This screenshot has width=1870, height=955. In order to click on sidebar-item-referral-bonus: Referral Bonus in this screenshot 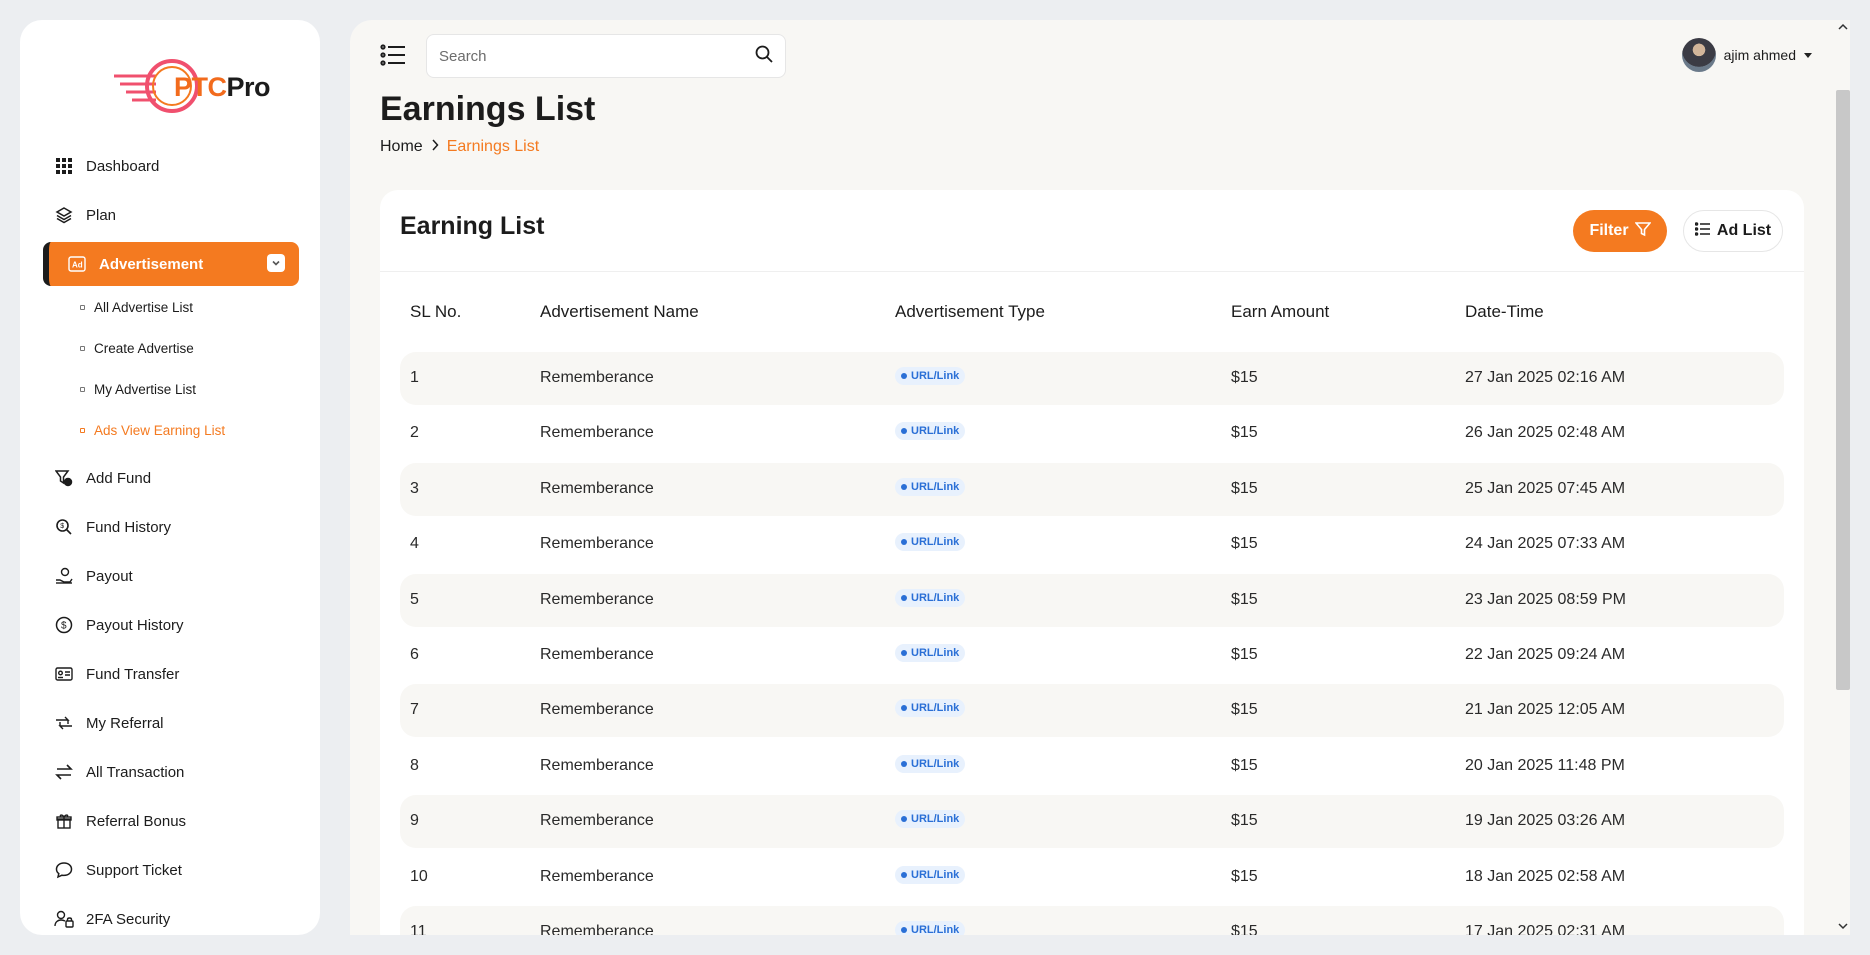, I will do `click(120, 821)`.